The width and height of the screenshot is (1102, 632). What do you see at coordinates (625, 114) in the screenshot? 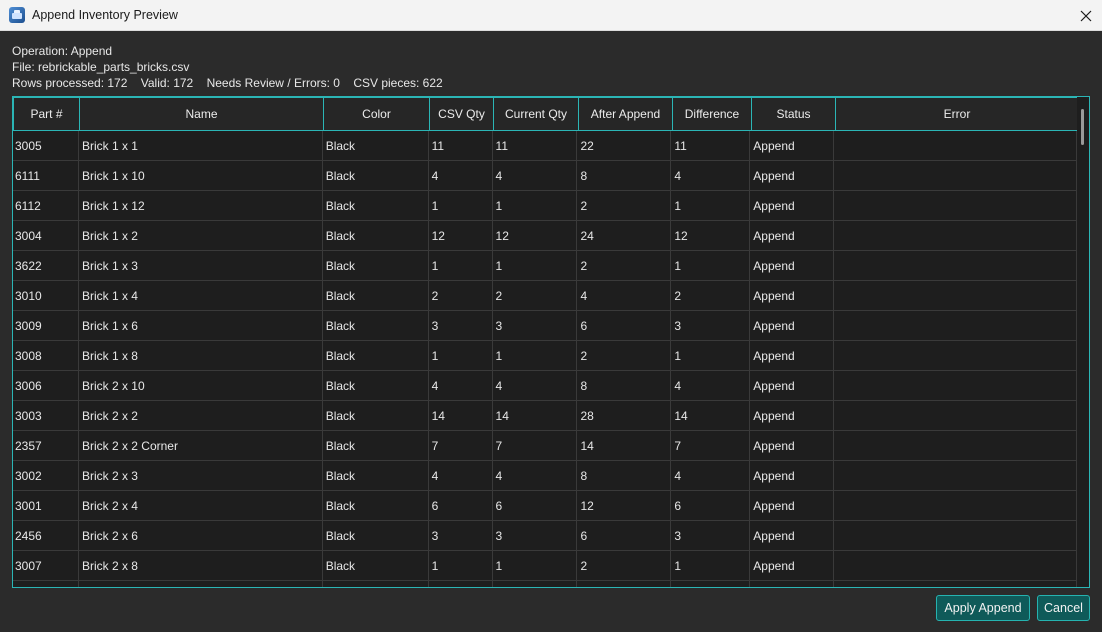
I see `column-header-after-append: After Append` at bounding box center [625, 114].